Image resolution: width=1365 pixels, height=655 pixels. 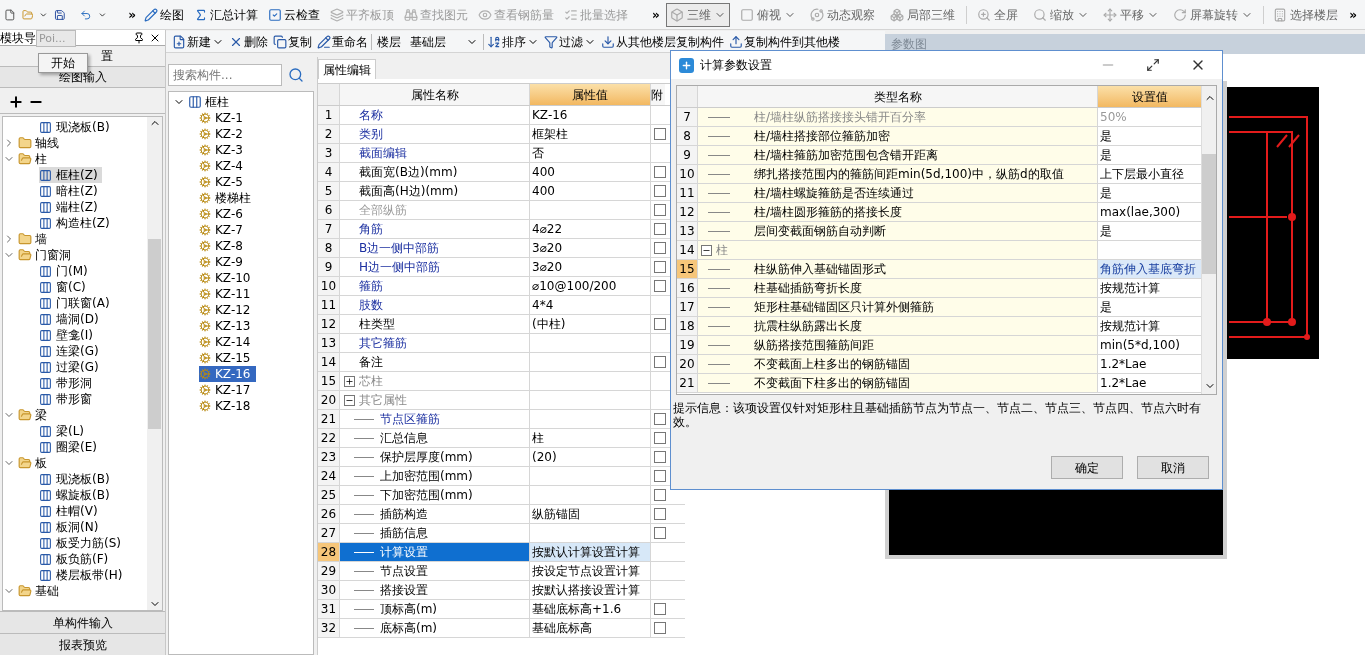 What do you see at coordinates (898, 250) in the screenshot?
I see `setting-name: 柱` at bounding box center [898, 250].